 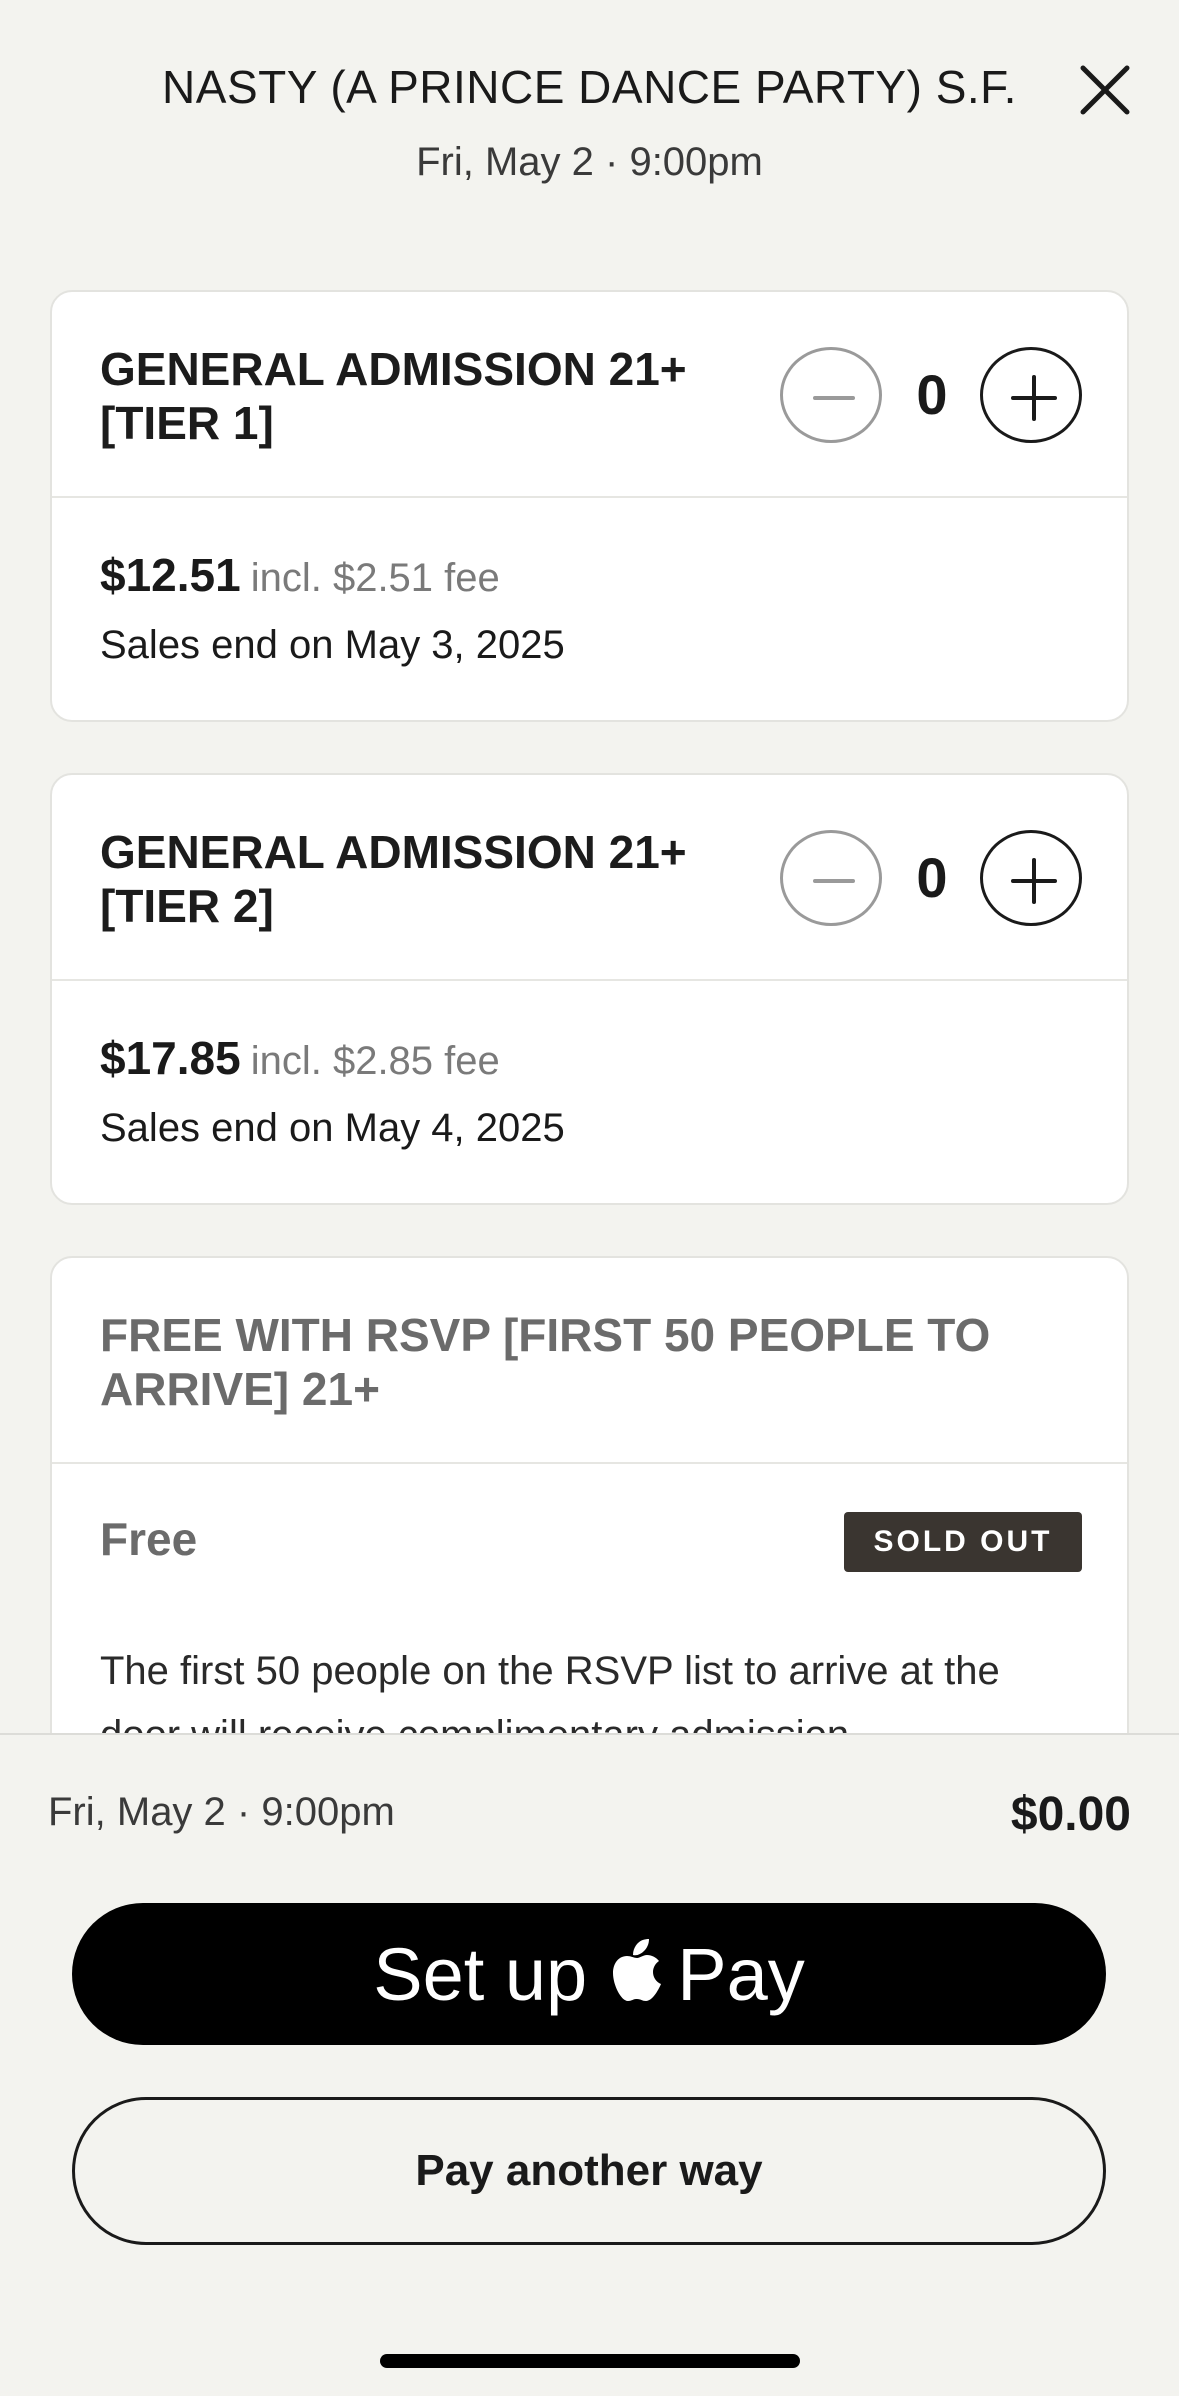 I want to click on ticket-header: GENERAL ADMISSION 21+ [TIER 1] 0, so click(x=589, y=395).